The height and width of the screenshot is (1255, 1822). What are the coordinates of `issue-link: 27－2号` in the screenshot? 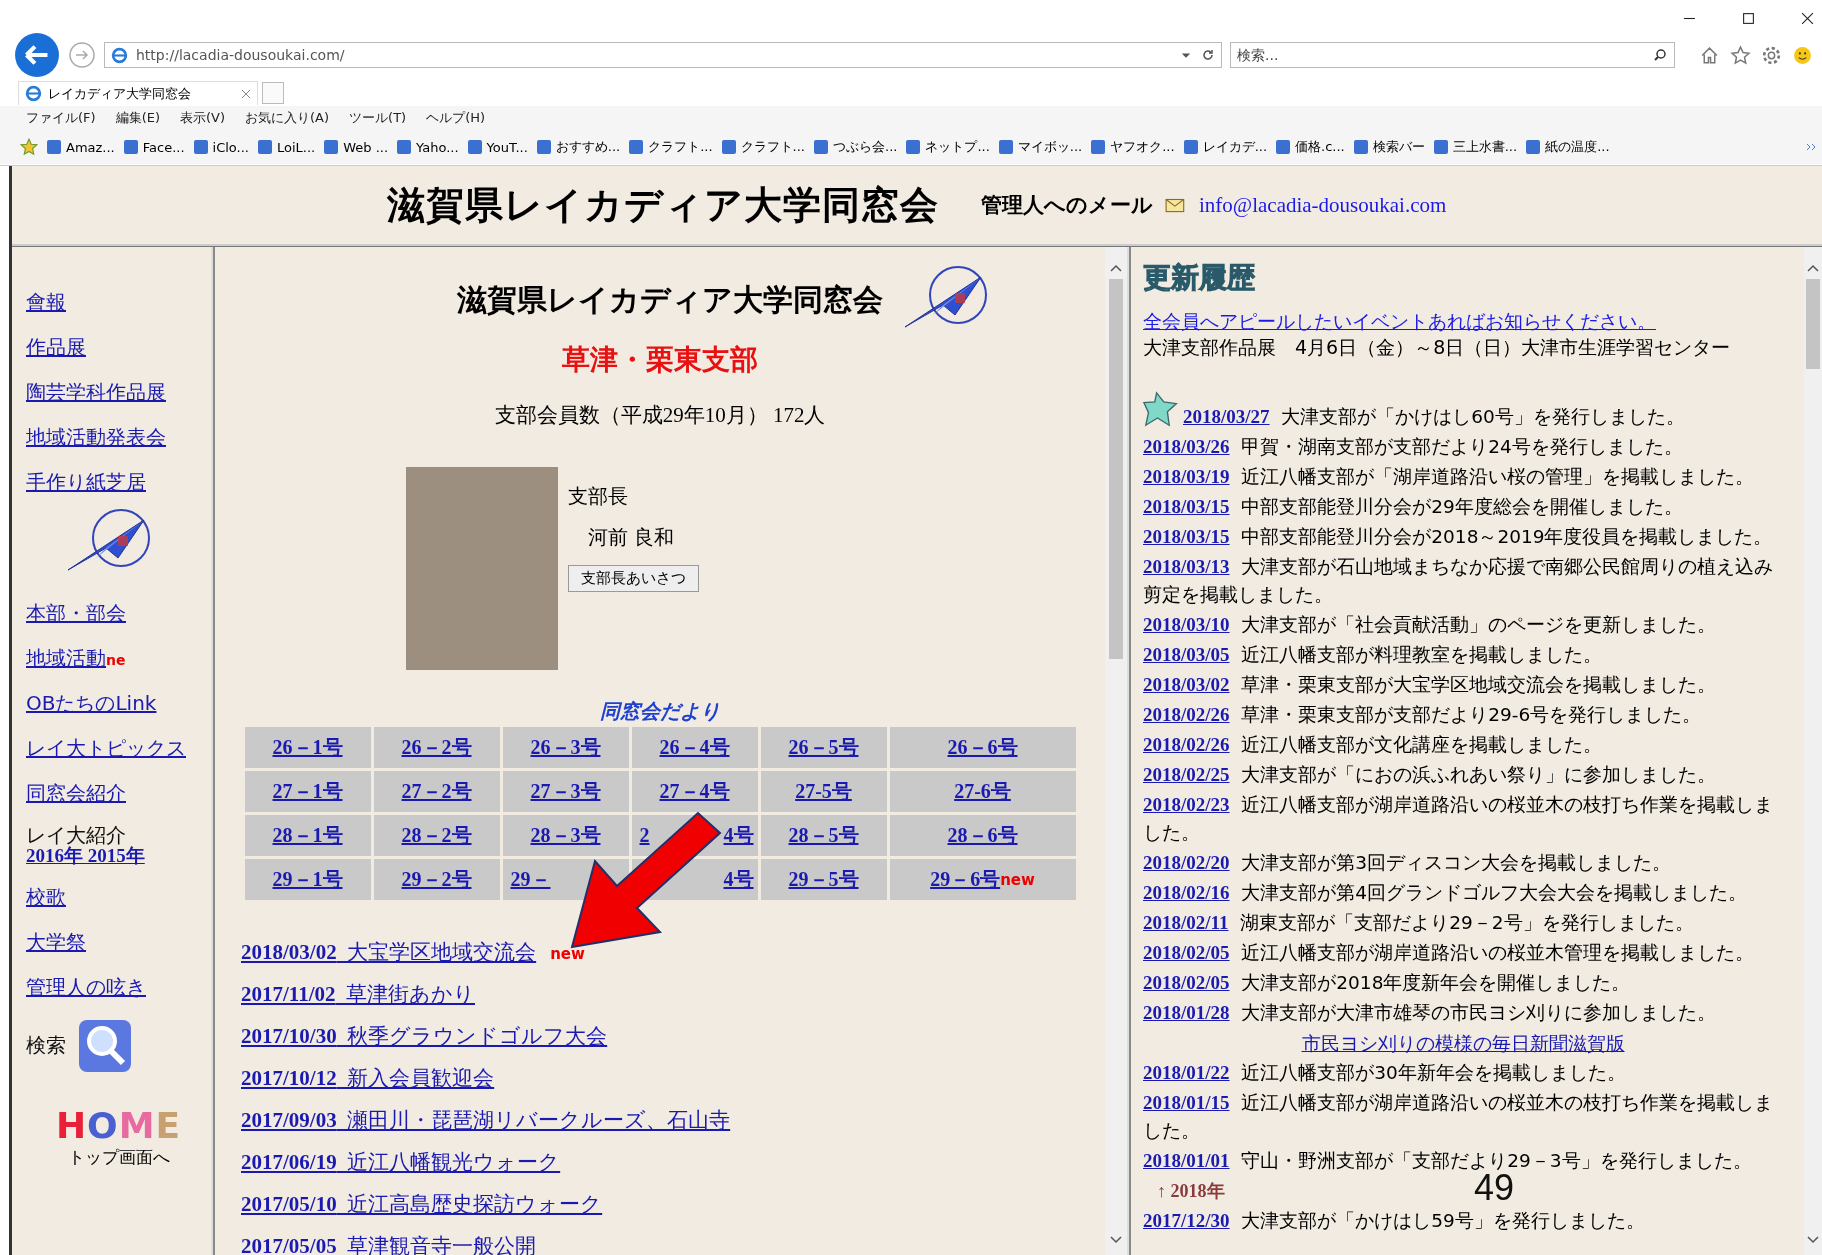 It's located at (436, 791).